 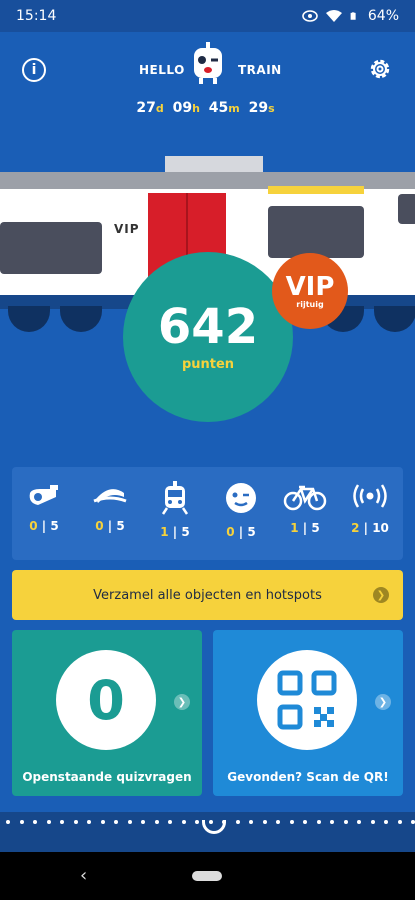 What do you see at coordinates (333, 16) in the screenshot?
I see `wifi-icon` at bounding box center [333, 16].